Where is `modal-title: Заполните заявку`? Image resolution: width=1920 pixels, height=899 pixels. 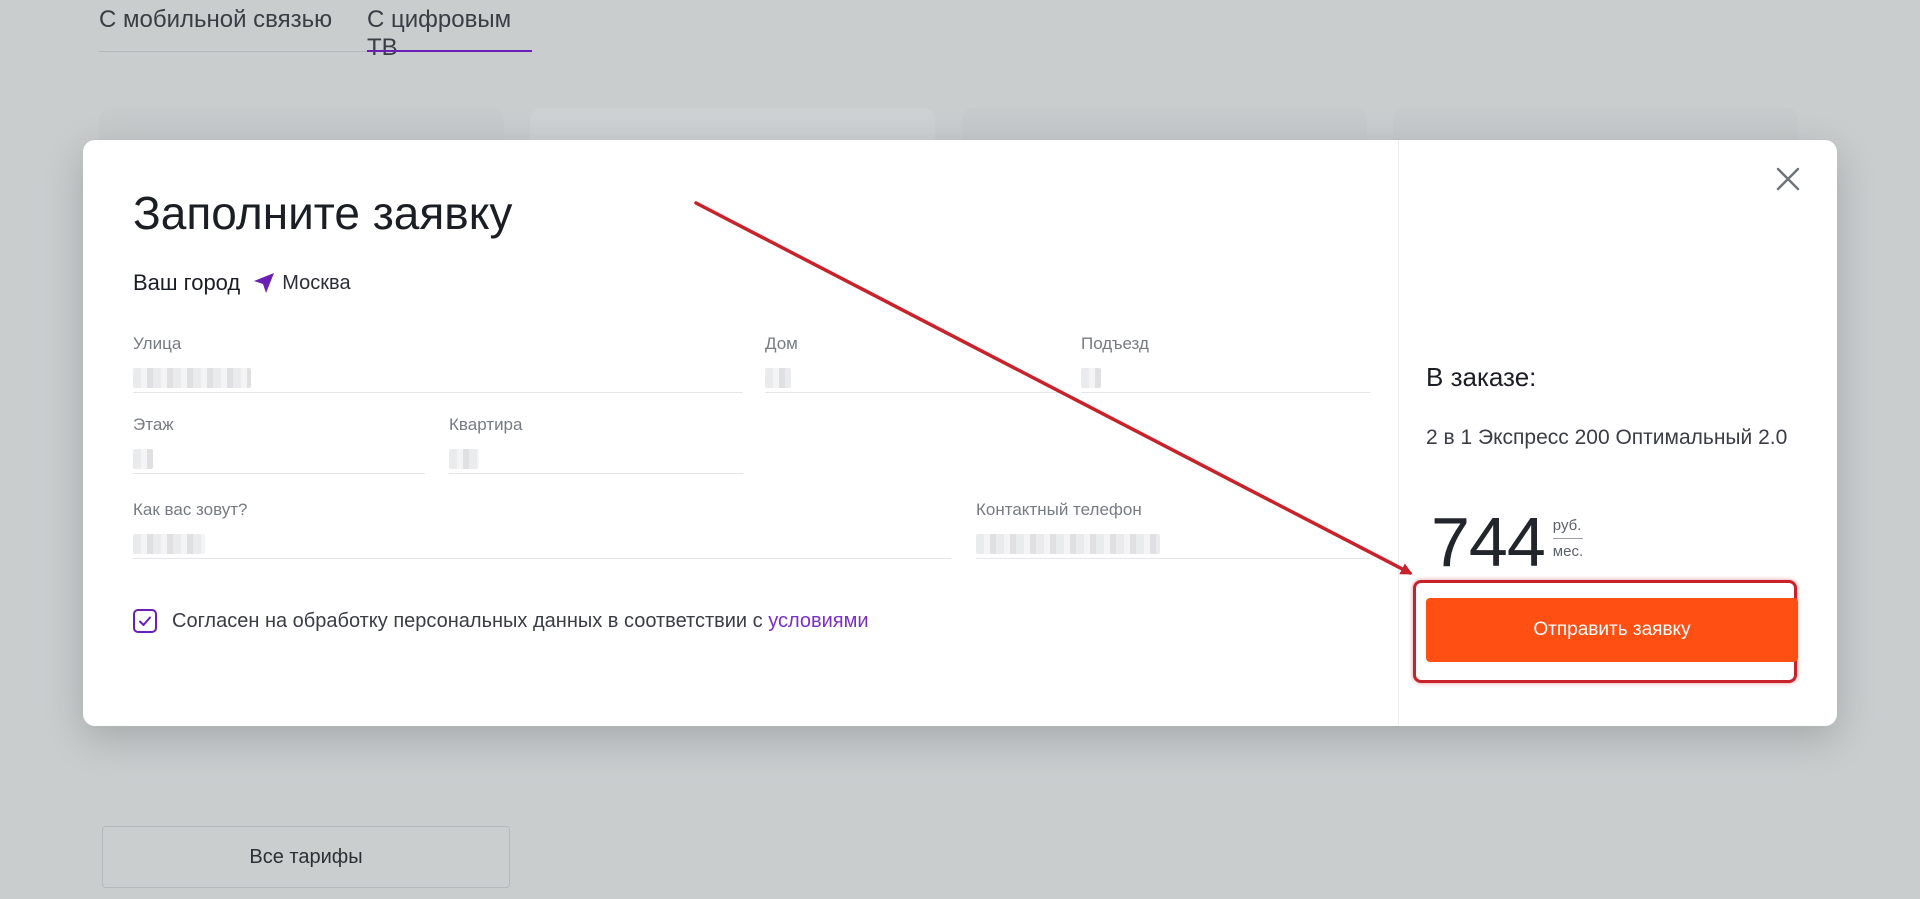
modal-title: Заполните заявку is located at coordinates (323, 213).